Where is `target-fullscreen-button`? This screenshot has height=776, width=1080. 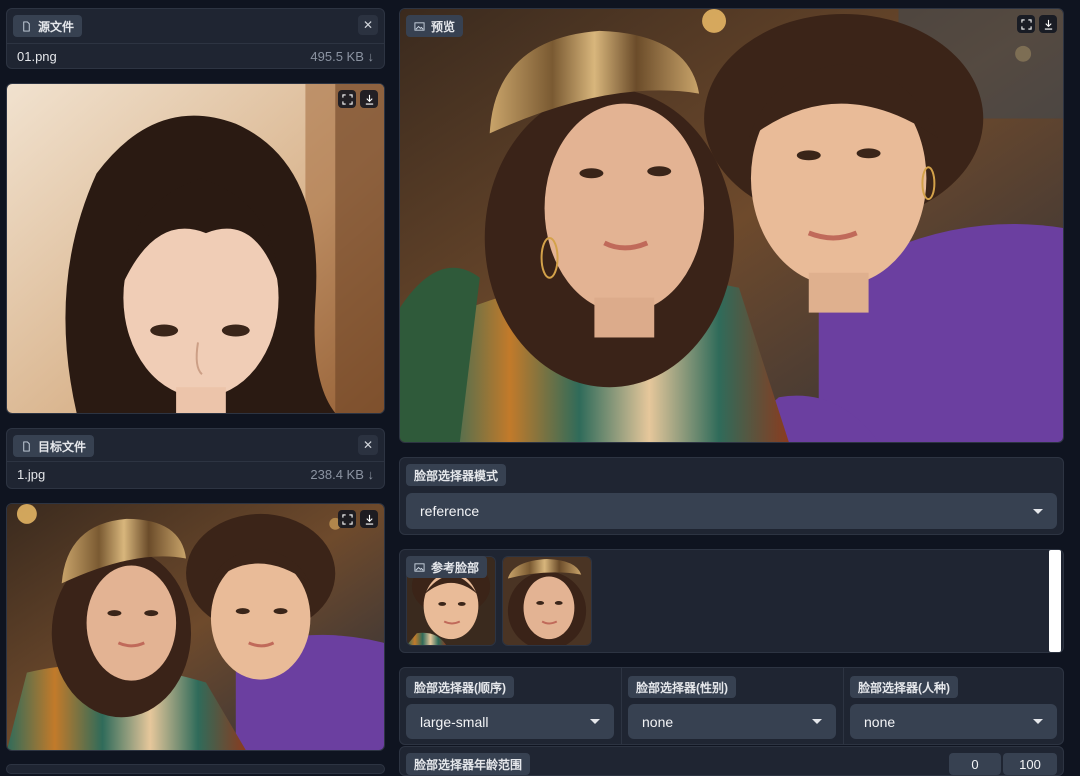 target-fullscreen-button is located at coordinates (347, 519).